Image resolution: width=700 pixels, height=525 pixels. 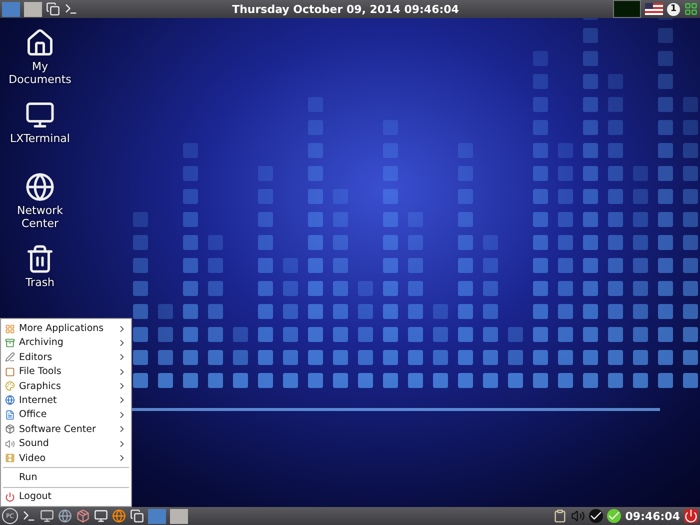 I want to click on menu-item: Video, so click(x=66, y=458).